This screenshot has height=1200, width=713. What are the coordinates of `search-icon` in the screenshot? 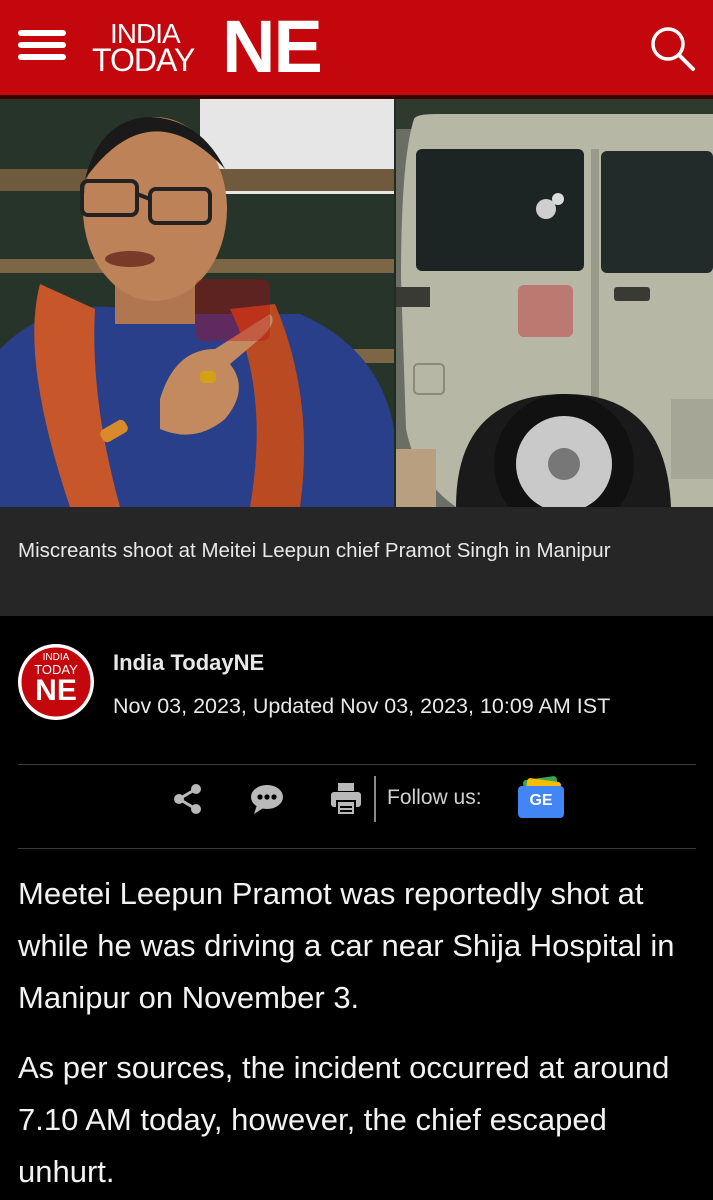 It's located at (672, 48).